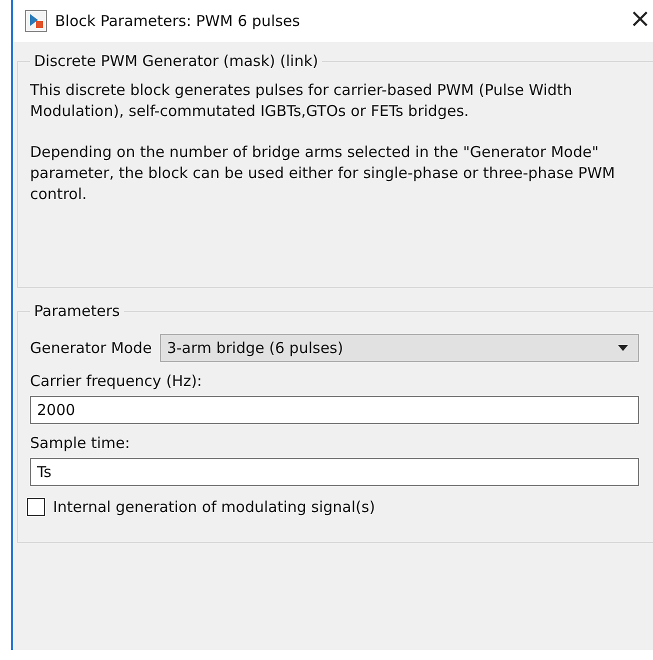 Image resolution: width=653 pixels, height=660 pixels. I want to click on group-title: Discrete PWM Generator (mask) (link), so click(176, 61).